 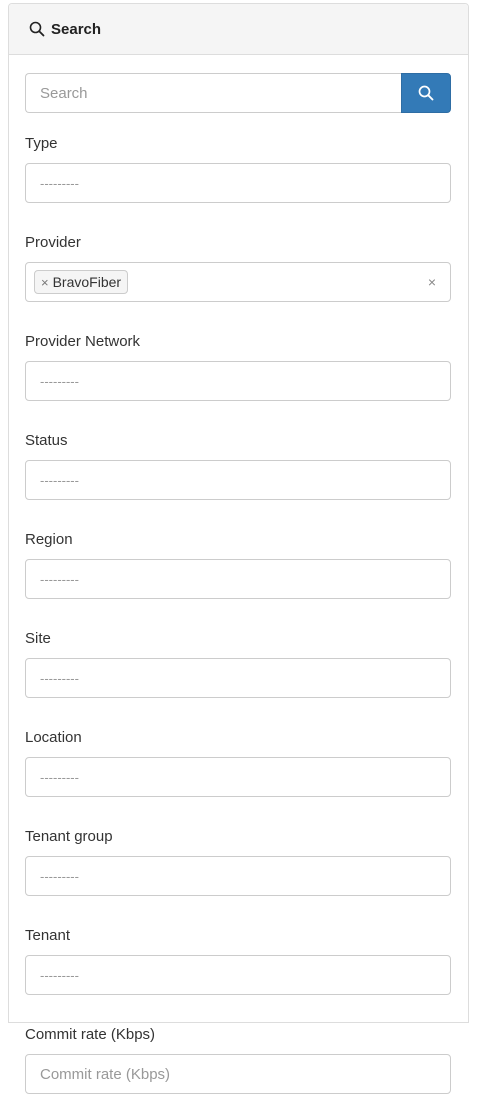 What do you see at coordinates (38, 638) in the screenshot?
I see `field-label-site: Site` at bounding box center [38, 638].